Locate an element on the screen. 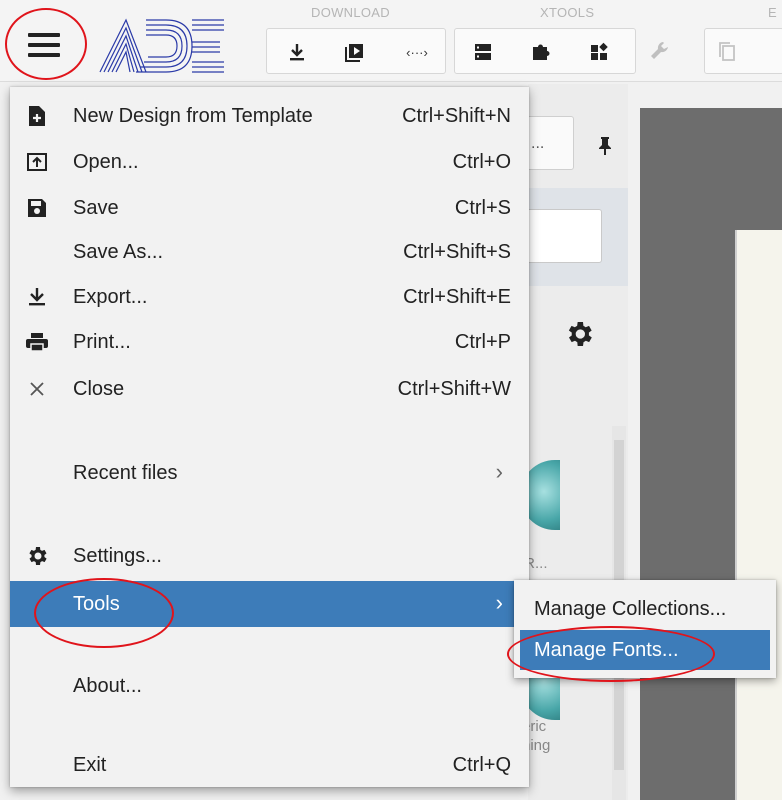 The height and width of the screenshot is (800, 782). pin-icon is located at coordinates (605, 145).